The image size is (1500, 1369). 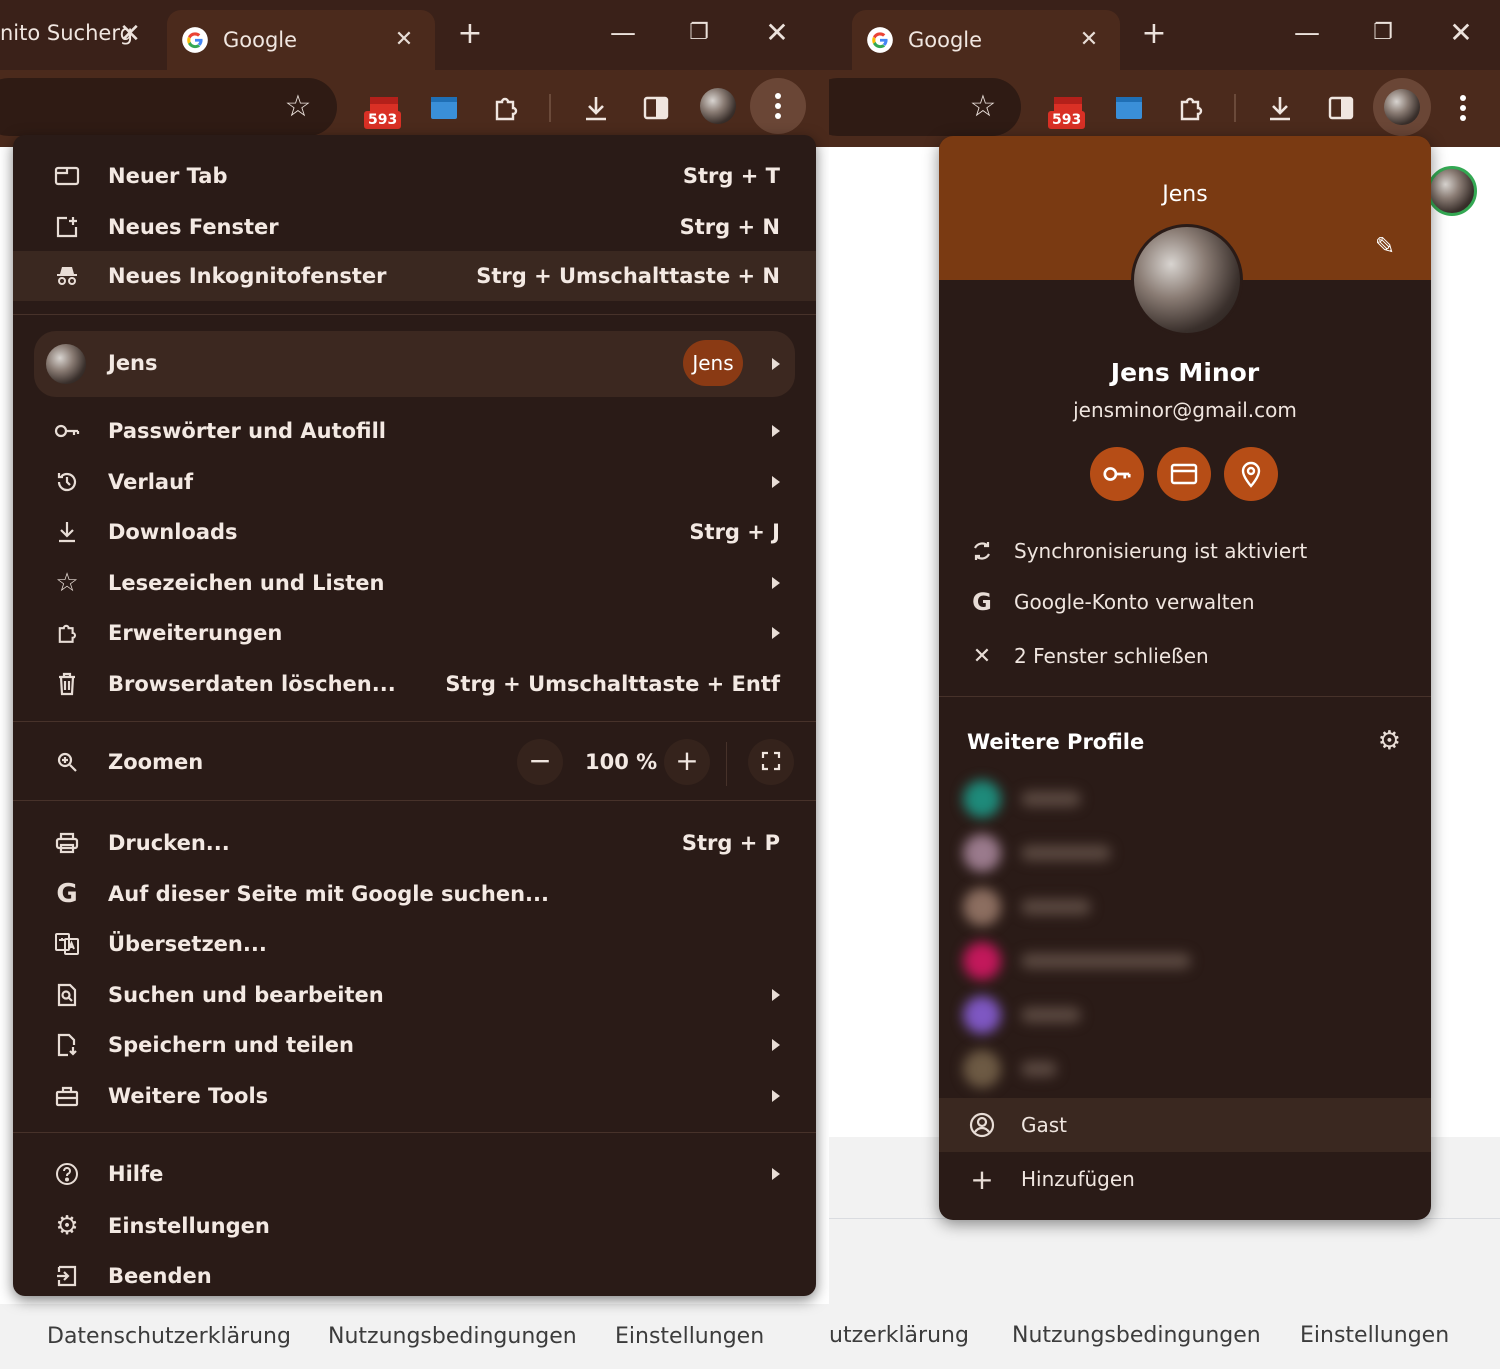 What do you see at coordinates (383, 120) in the screenshot?
I see `extension-badge: 593` at bounding box center [383, 120].